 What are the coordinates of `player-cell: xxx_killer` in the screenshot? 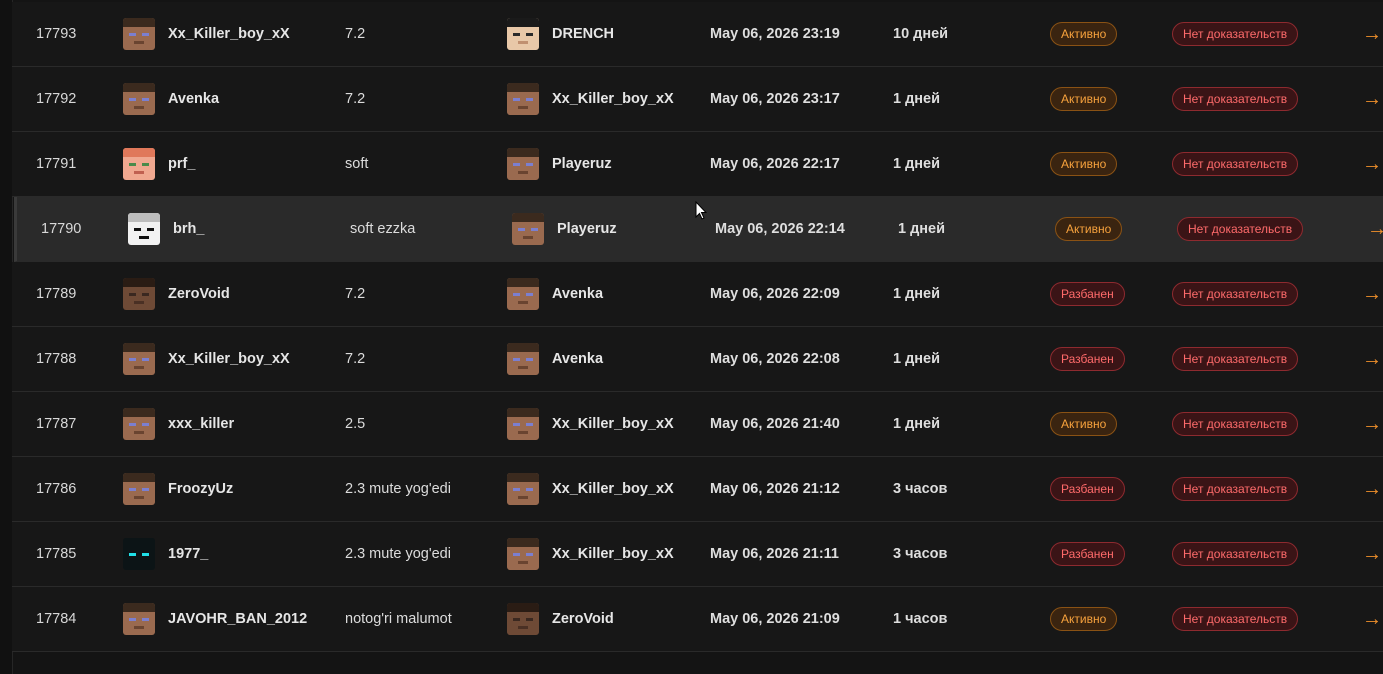 It's located at (178, 424).